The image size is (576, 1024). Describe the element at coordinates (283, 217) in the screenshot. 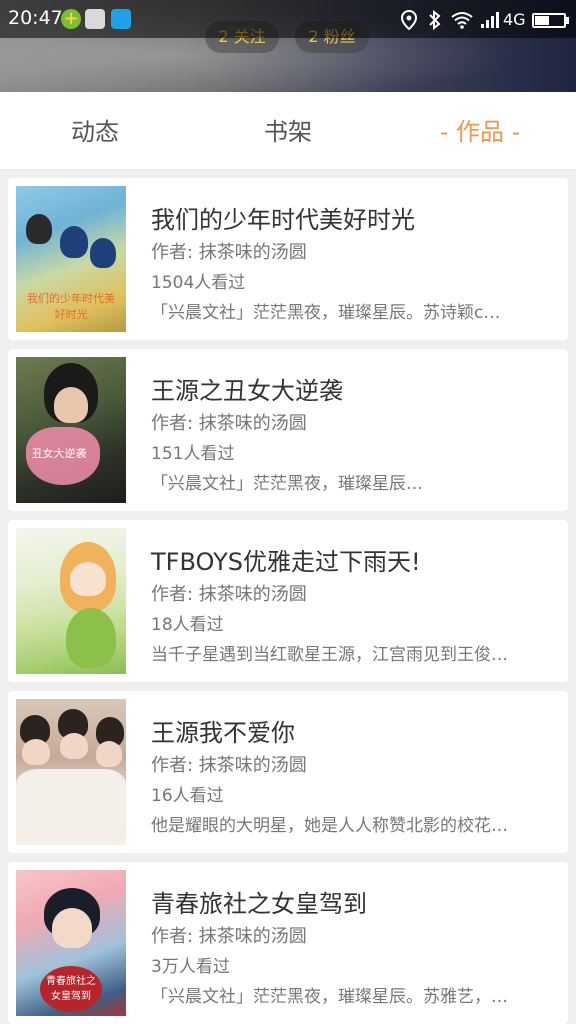

I see `work-title: 我们的少年时代美好时光` at that location.